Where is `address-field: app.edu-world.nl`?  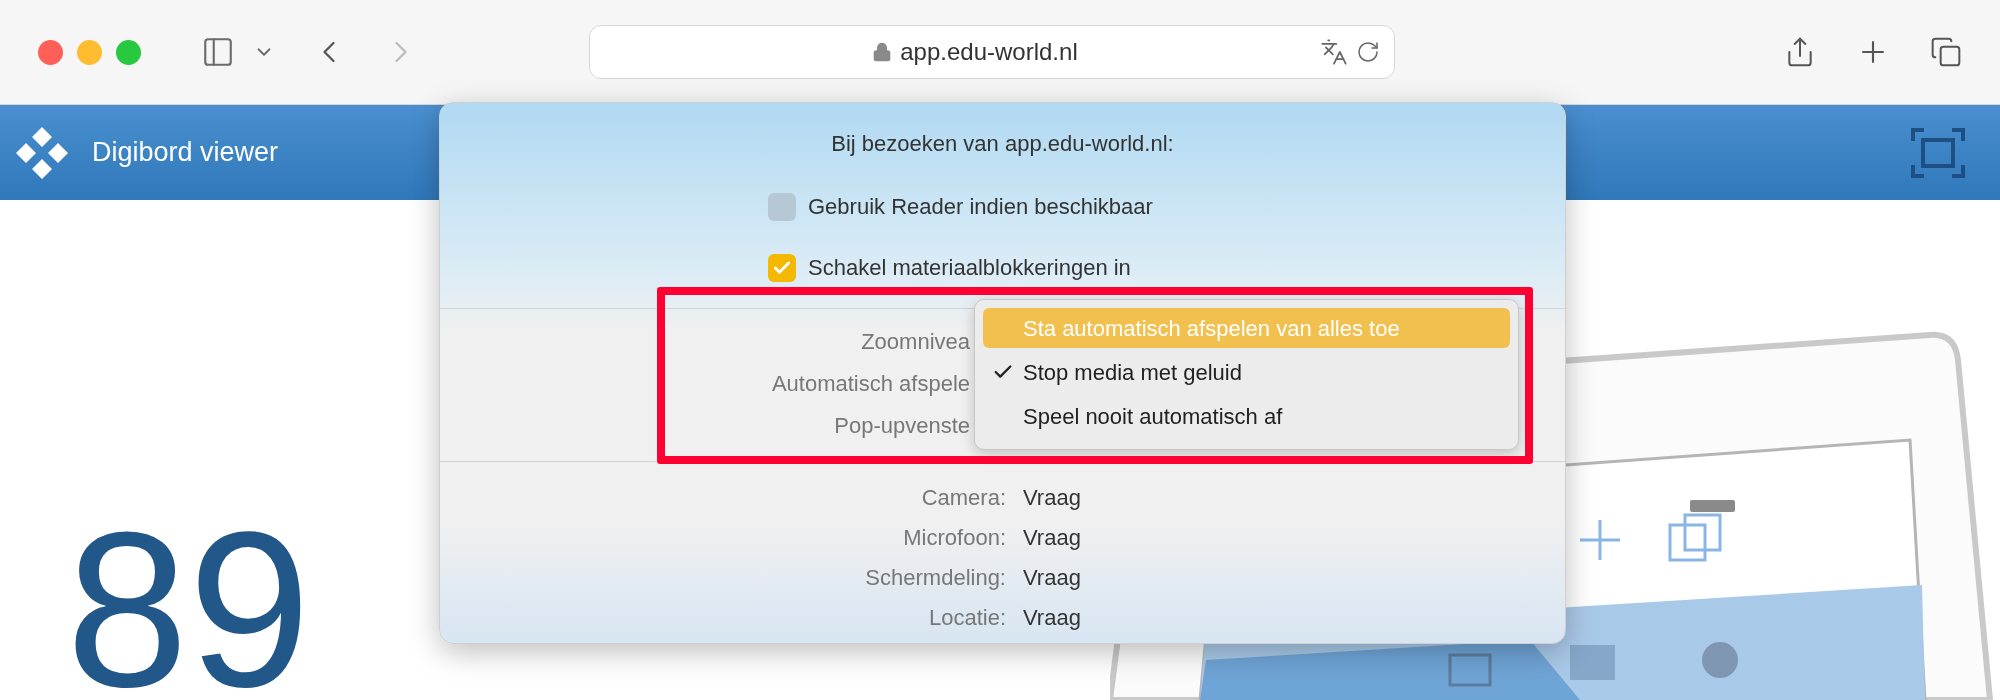 address-field: app.edu-world.nl is located at coordinates (992, 52).